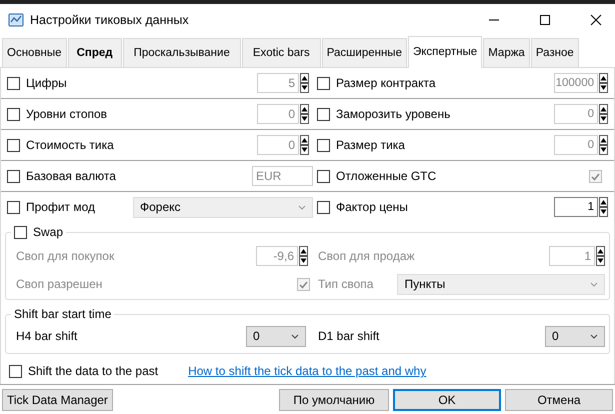  What do you see at coordinates (281, 52) in the screenshot?
I see `tab: Exotic bars` at bounding box center [281, 52].